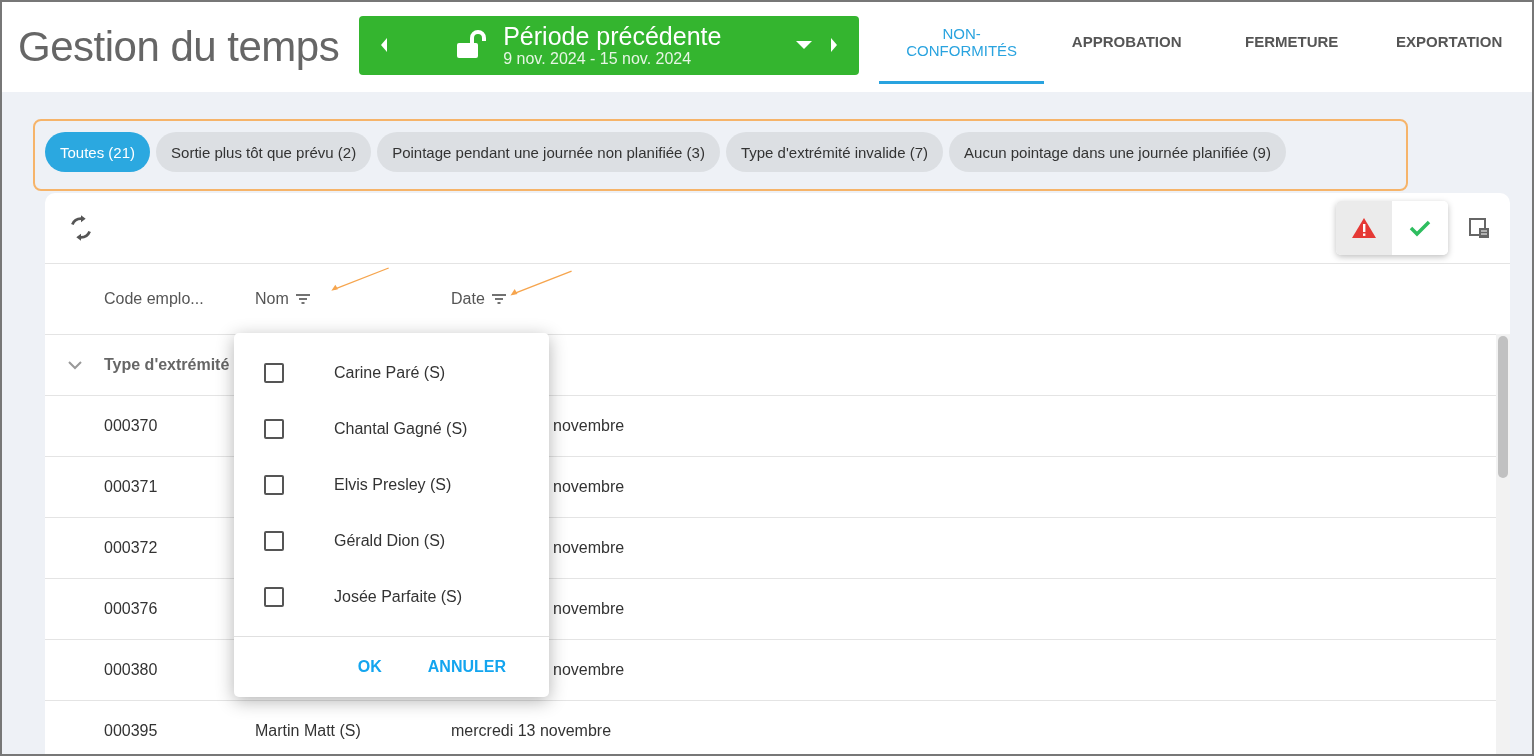  Describe the element at coordinates (131, 731) in the screenshot. I see `table-cell-text: 000395` at that location.